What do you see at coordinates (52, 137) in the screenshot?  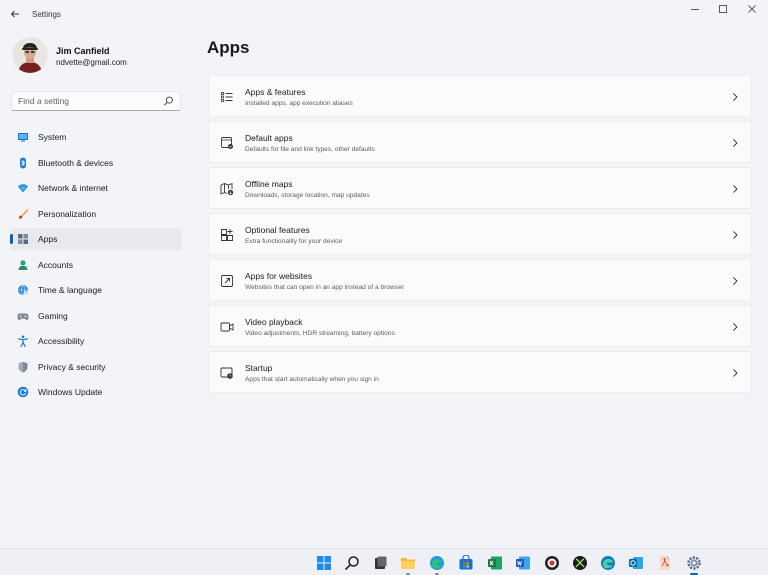 I see `sidebar-item-label: System` at bounding box center [52, 137].